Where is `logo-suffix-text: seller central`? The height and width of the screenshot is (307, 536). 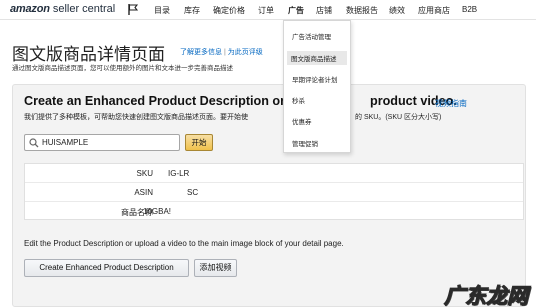
logo-suffix-text: seller central is located at coordinates (82, 9).